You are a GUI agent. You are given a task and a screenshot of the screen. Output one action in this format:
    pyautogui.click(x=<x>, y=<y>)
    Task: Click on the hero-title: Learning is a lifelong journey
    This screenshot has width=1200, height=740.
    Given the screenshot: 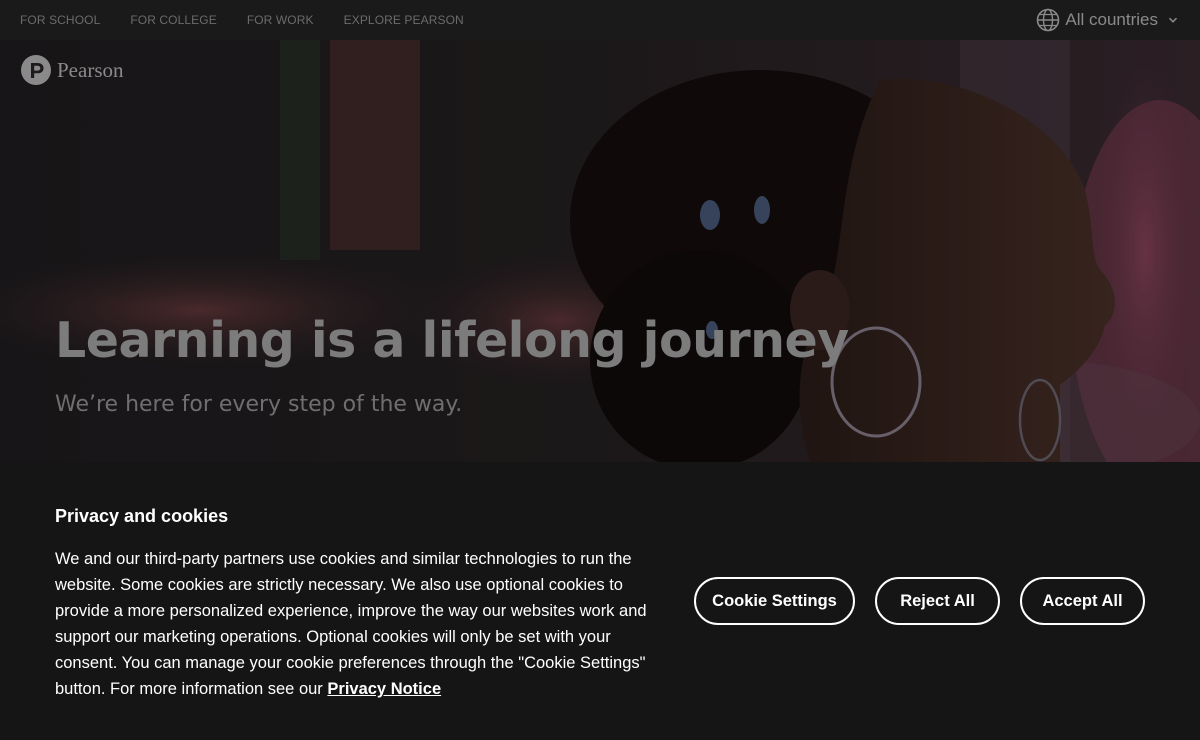 What is the action you would take?
    pyautogui.click(x=452, y=340)
    